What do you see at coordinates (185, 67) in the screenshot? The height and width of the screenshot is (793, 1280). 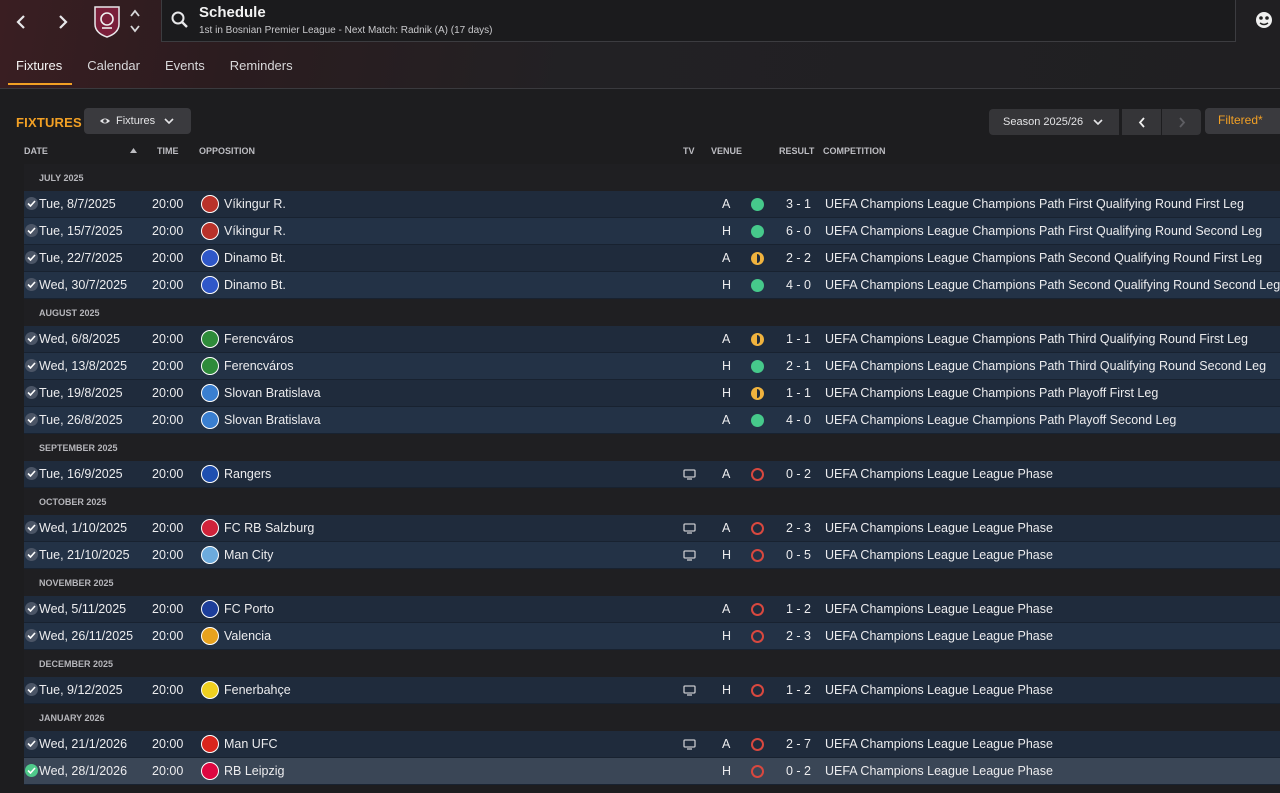 I see `tab-events: Events` at bounding box center [185, 67].